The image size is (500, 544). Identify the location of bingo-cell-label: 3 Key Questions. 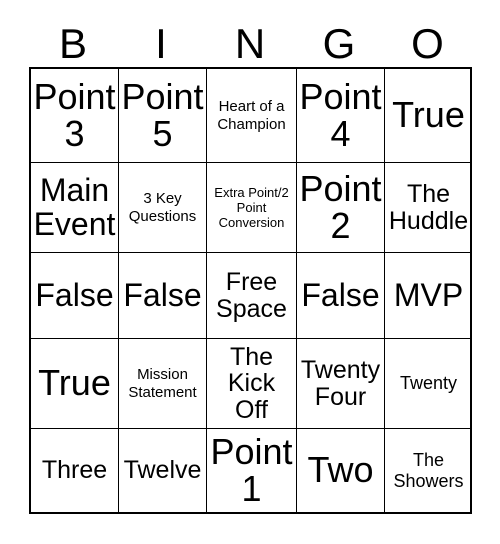
(162, 207).